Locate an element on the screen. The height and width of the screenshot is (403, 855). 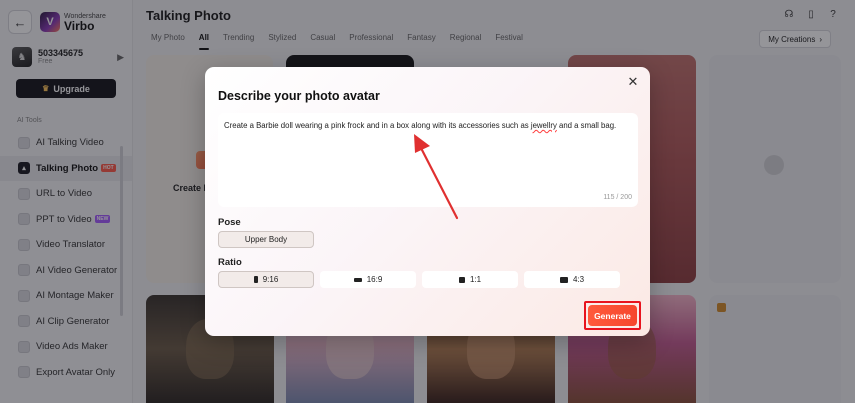
prompt-text-part: and a small bag. is located at coordinates (586, 125).